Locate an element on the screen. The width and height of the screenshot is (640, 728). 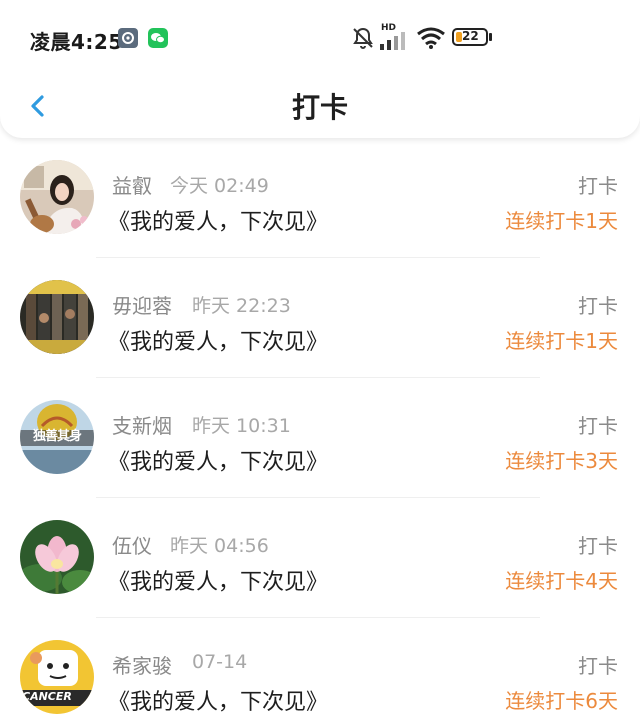
user-name: 希家骏 is located at coordinates (142, 666).